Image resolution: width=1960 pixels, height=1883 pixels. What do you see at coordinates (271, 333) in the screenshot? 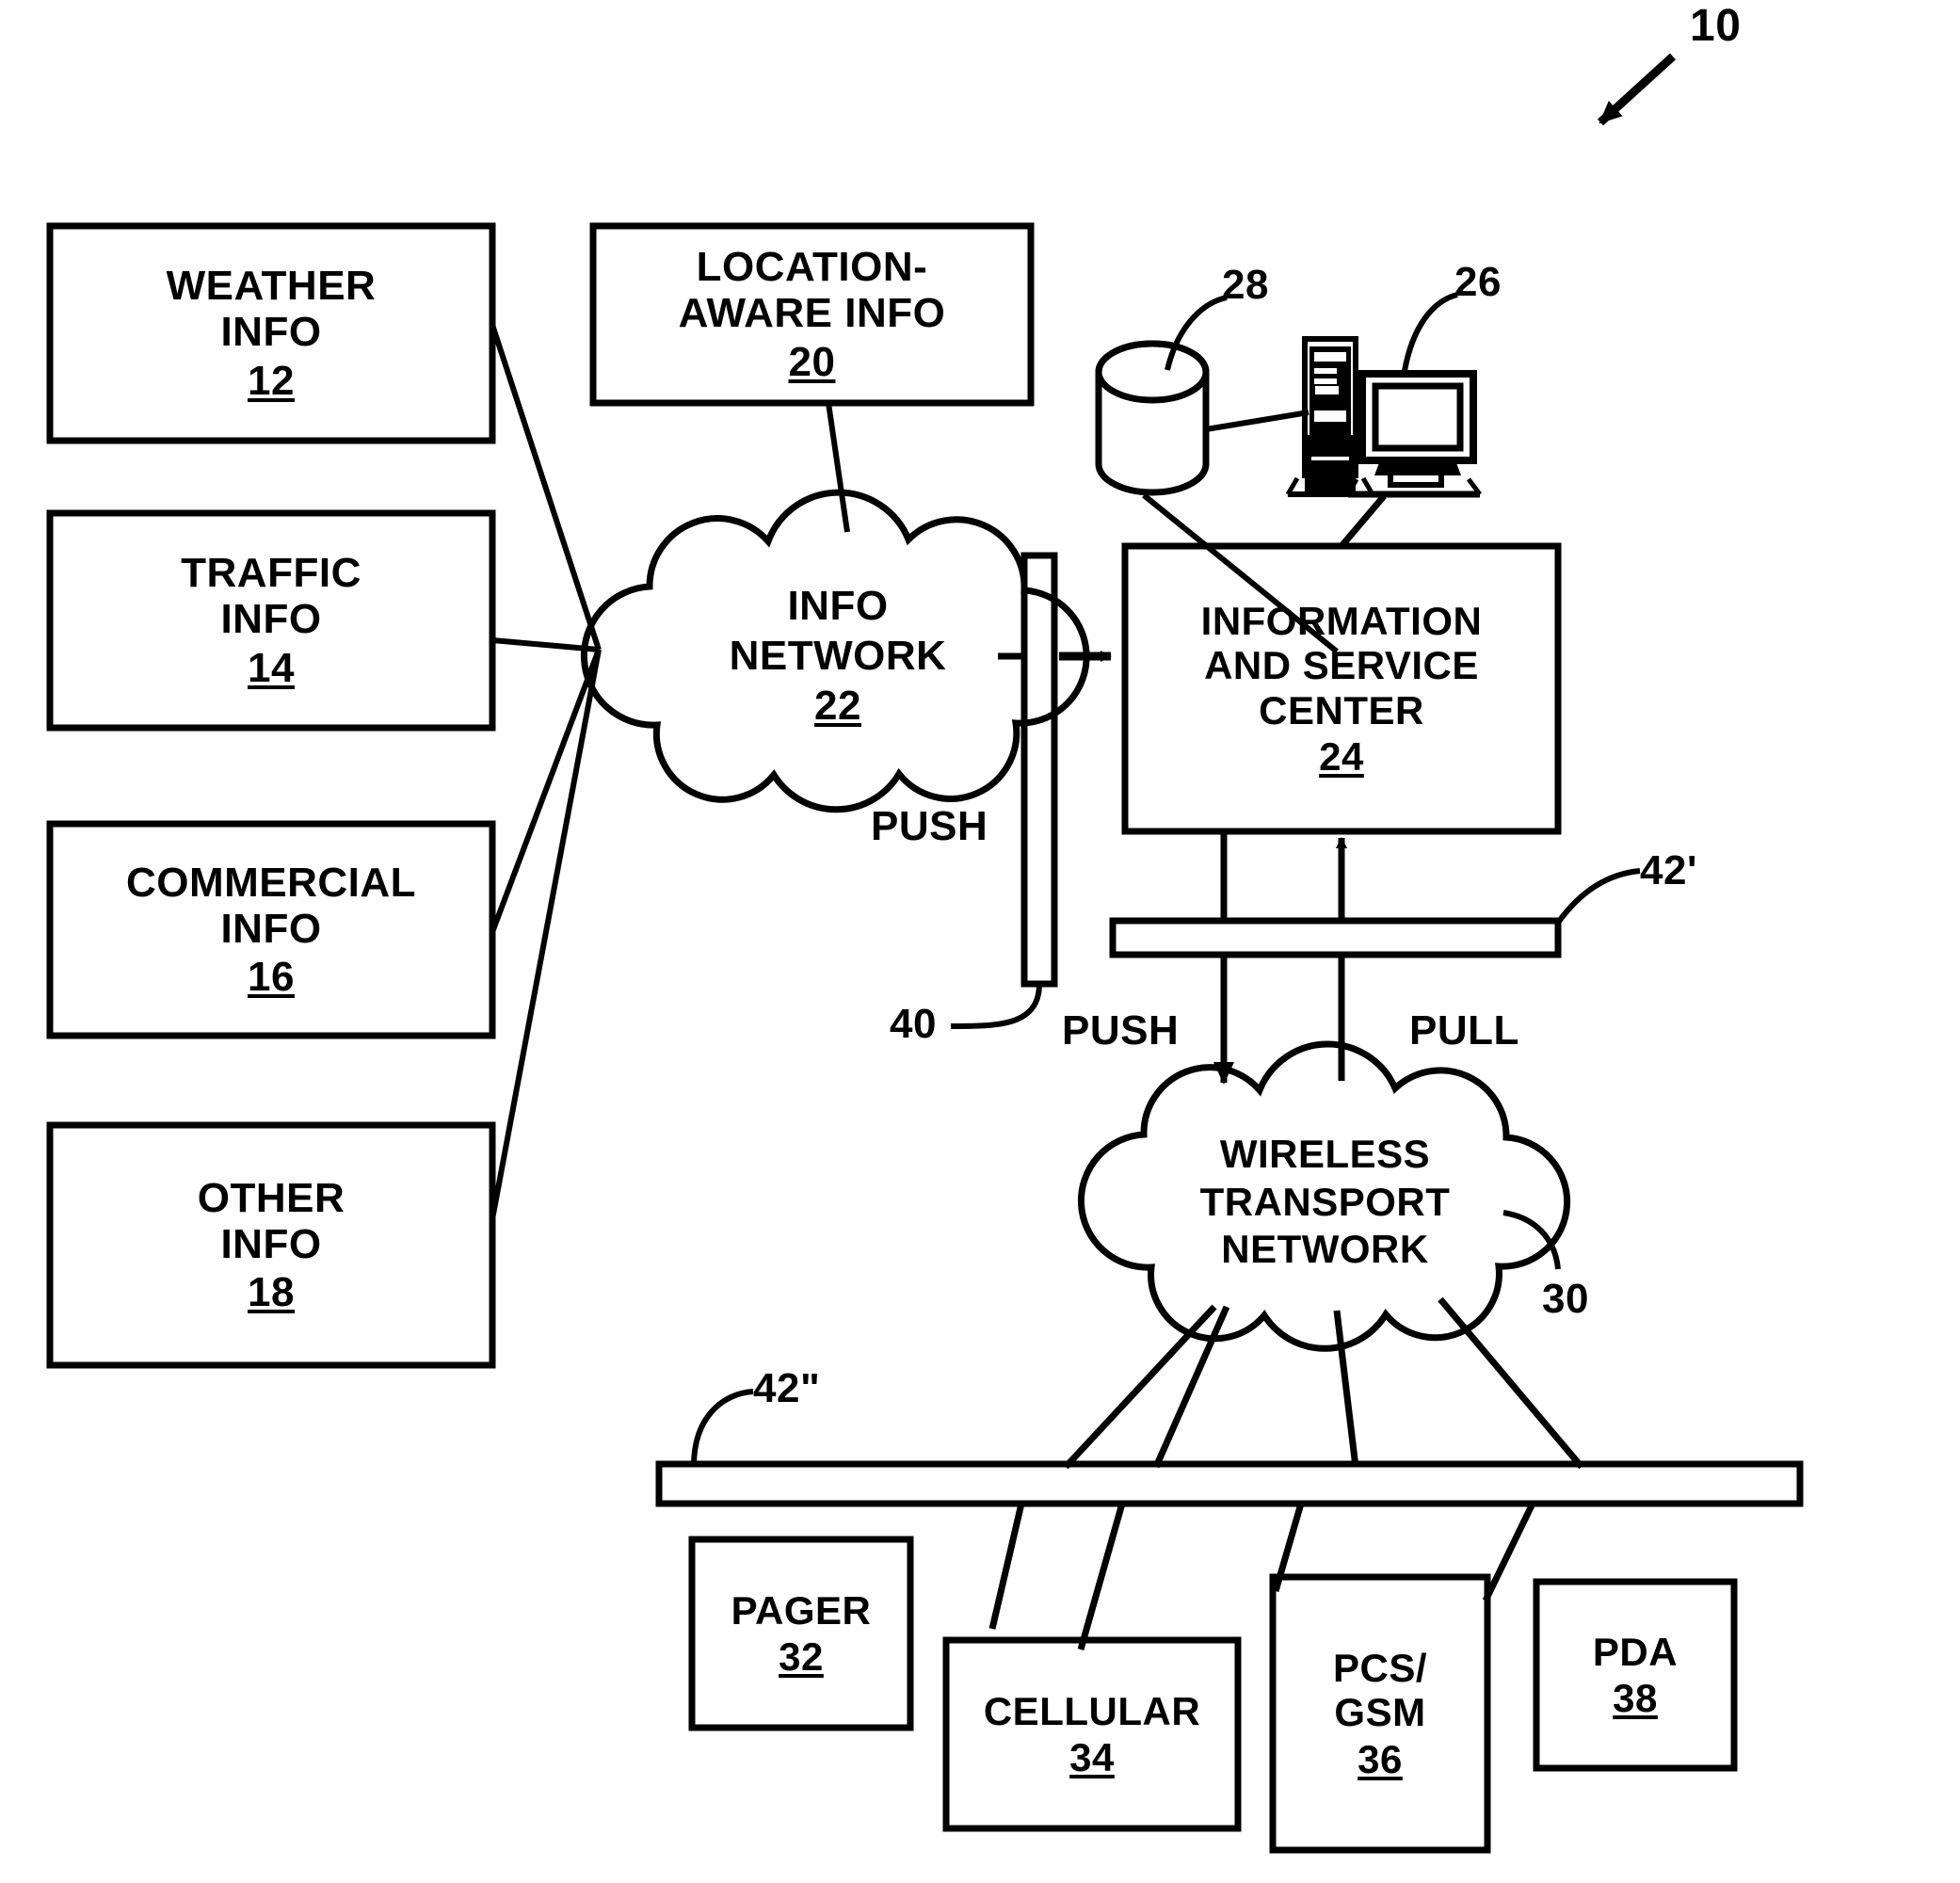
I see `weather-info-box-outline` at bounding box center [271, 333].